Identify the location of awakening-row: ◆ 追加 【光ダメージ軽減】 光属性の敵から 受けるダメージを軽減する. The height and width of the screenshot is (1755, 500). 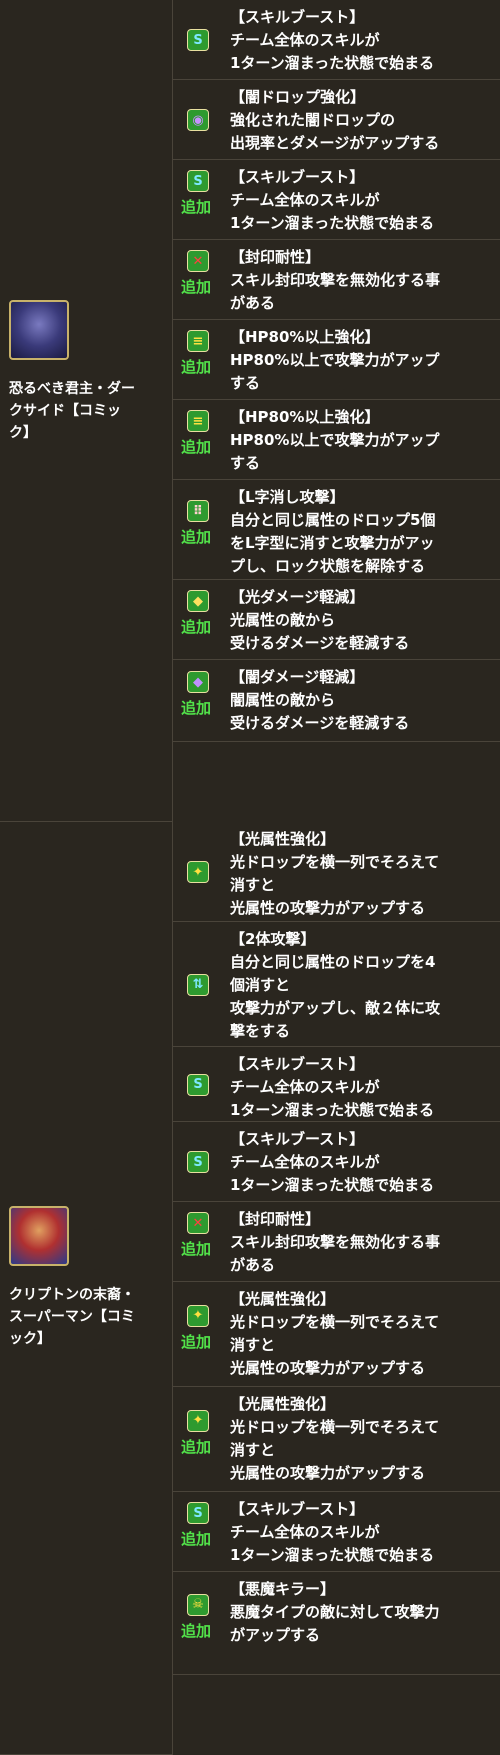
(336, 620).